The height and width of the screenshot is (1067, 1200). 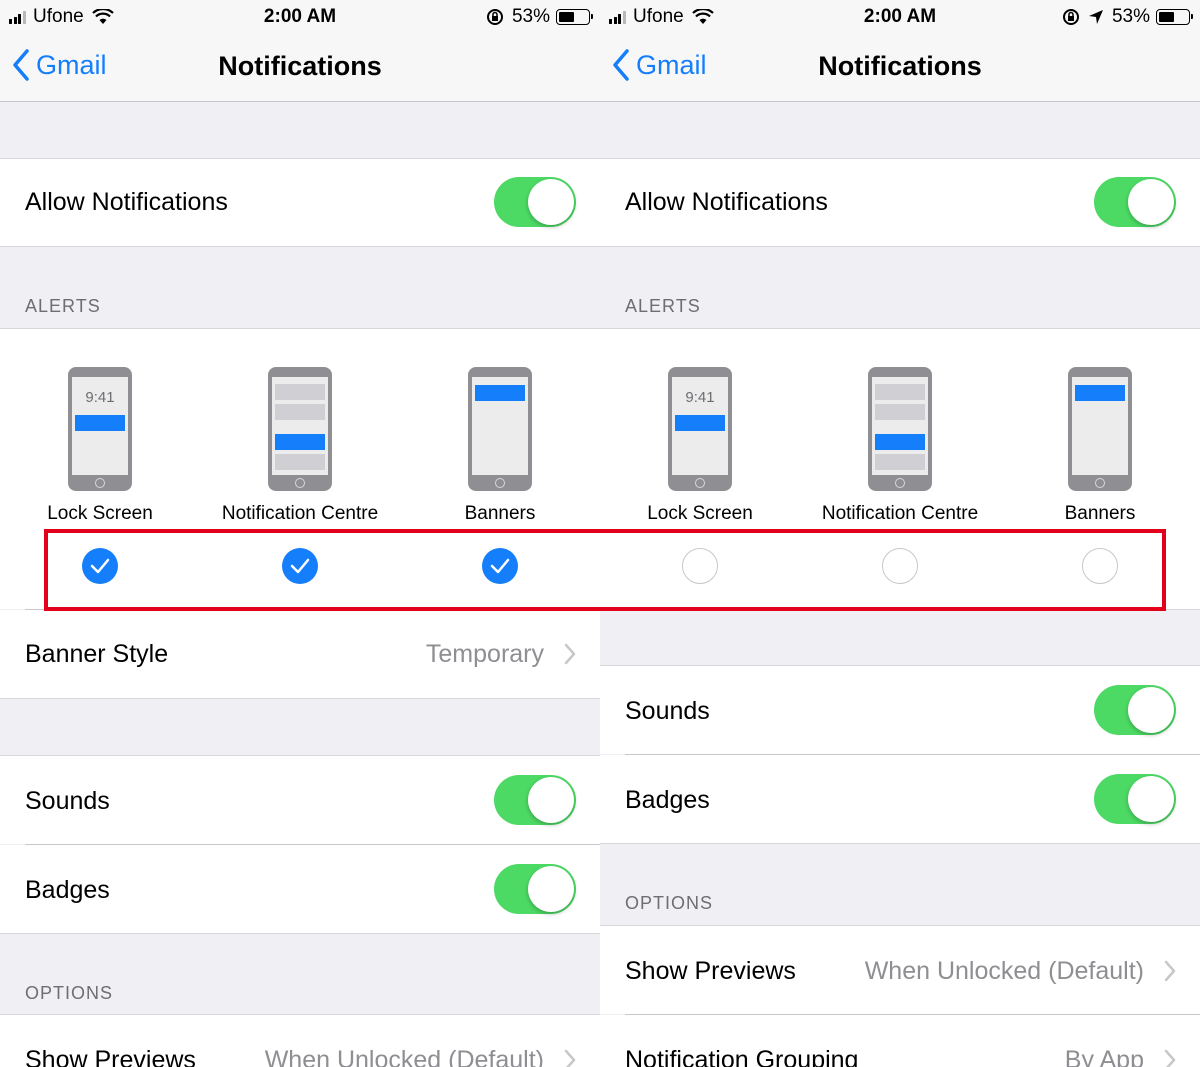 What do you see at coordinates (742, 1056) in the screenshot?
I see `notification-grouping-label: Notification Grouping` at bounding box center [742, 1056].